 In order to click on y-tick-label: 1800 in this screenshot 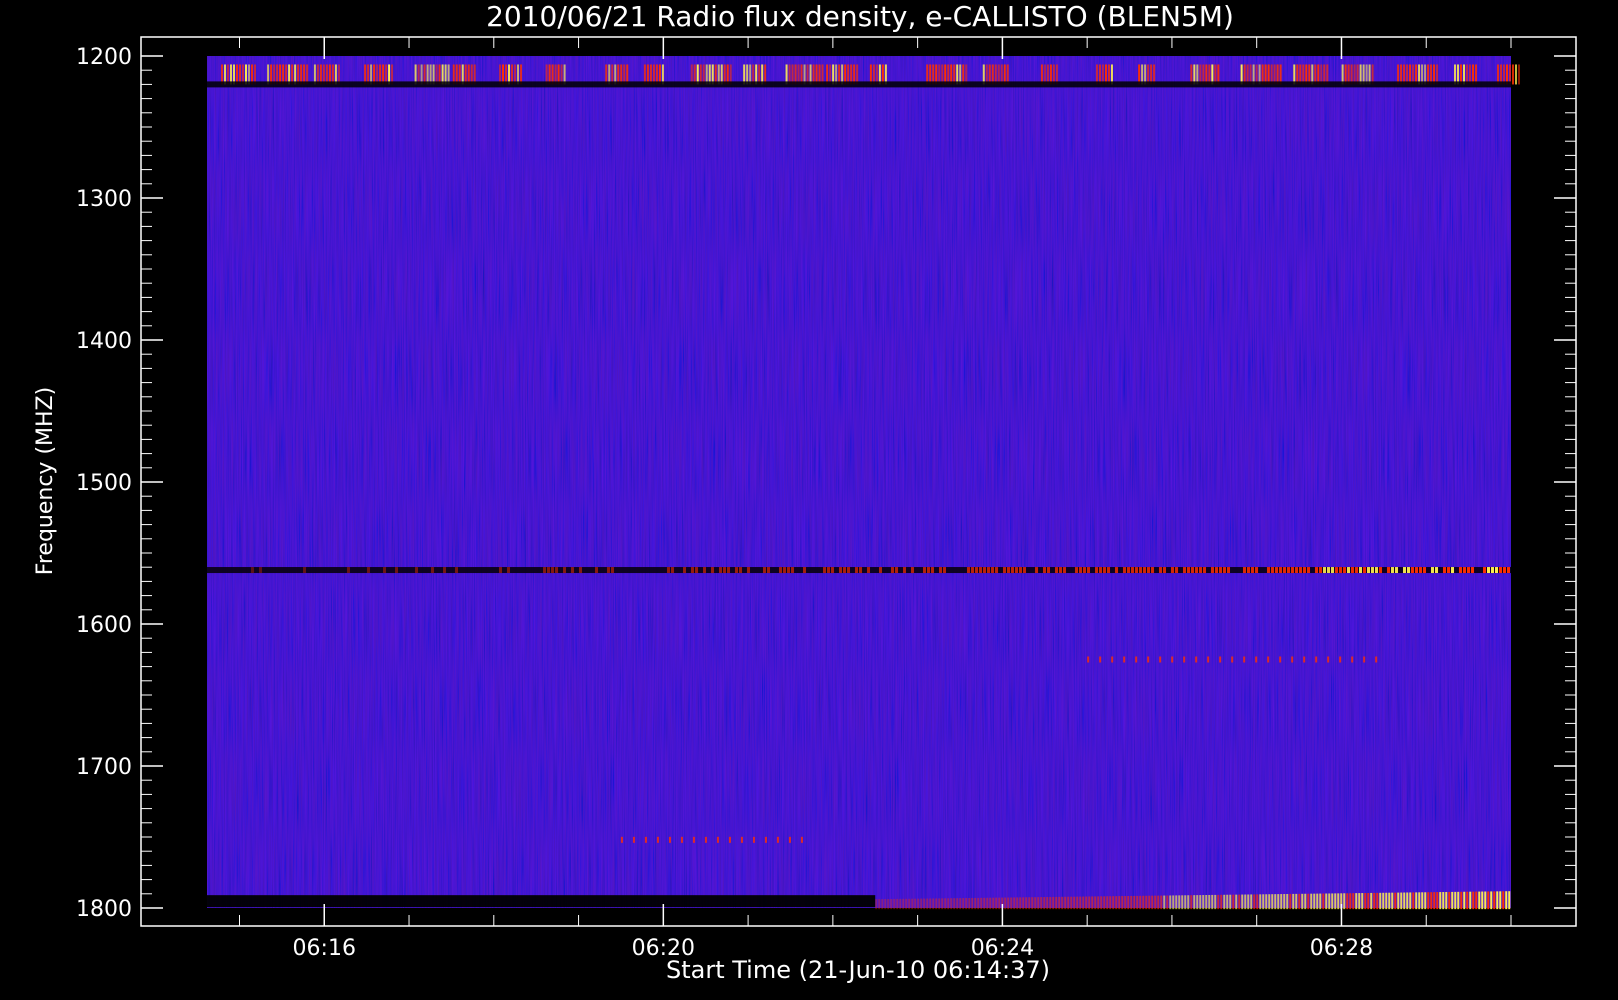, I will do `click(104, 909)`.